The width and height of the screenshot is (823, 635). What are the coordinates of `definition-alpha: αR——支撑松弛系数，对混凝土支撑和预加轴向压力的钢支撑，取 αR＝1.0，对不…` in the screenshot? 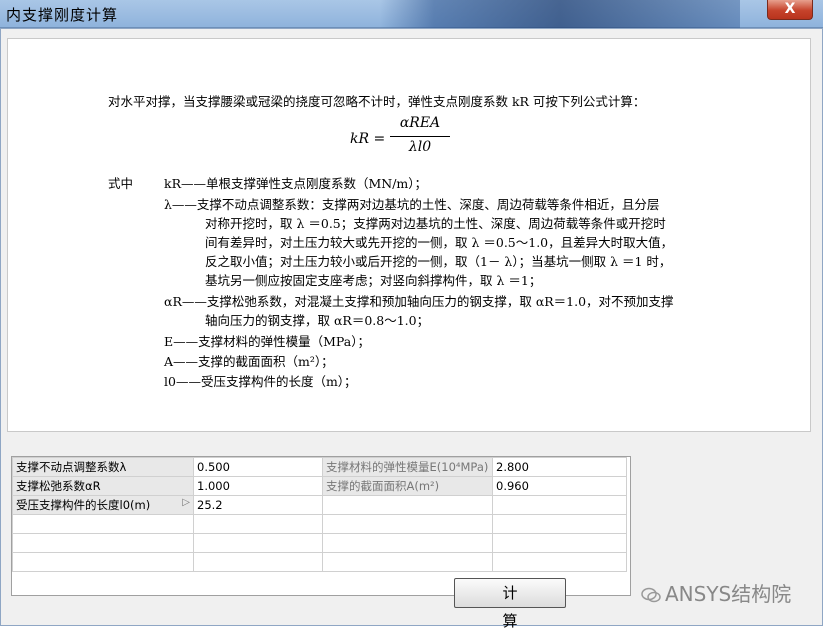 It's located at (419, 301).